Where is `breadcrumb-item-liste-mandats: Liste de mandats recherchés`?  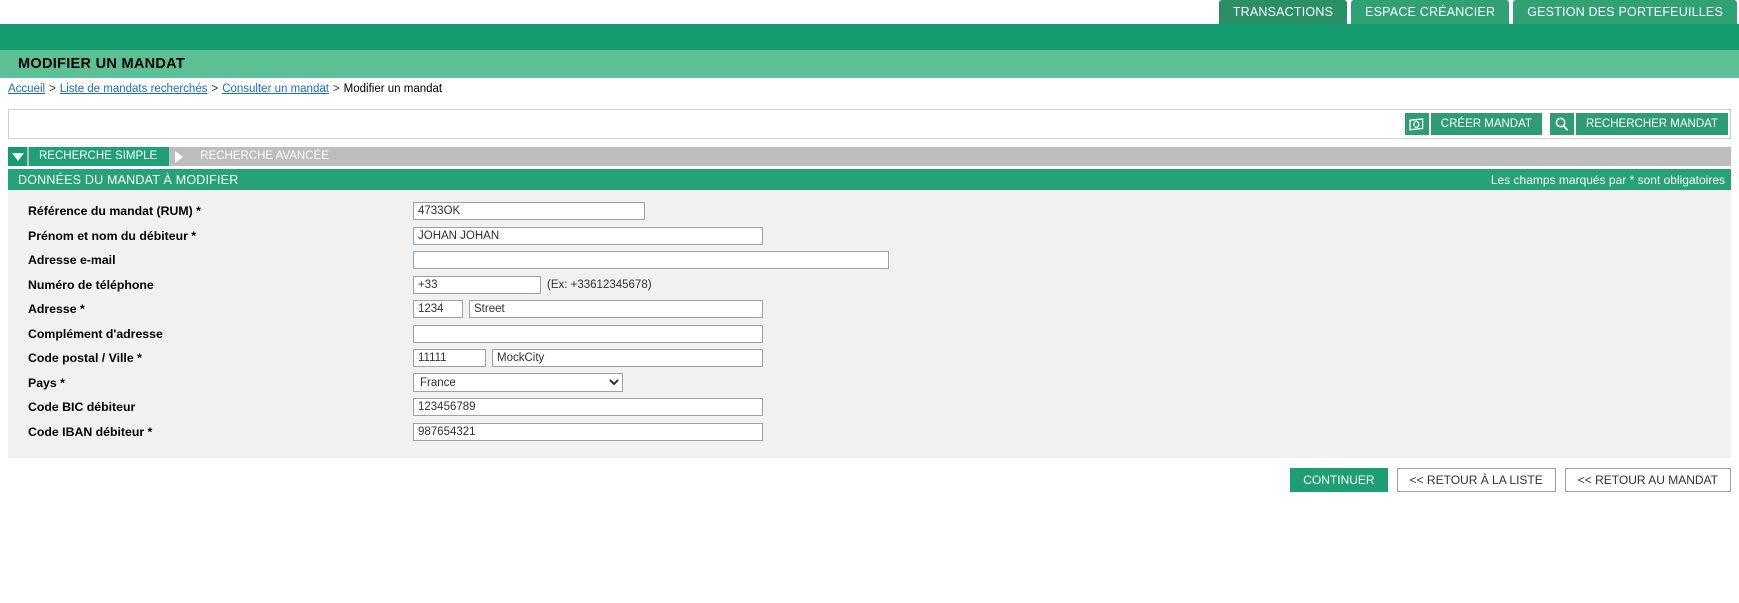
breadcrumb-item-liste-mandats: Liste de mandats recherchés is located at coordinates (134, 89).